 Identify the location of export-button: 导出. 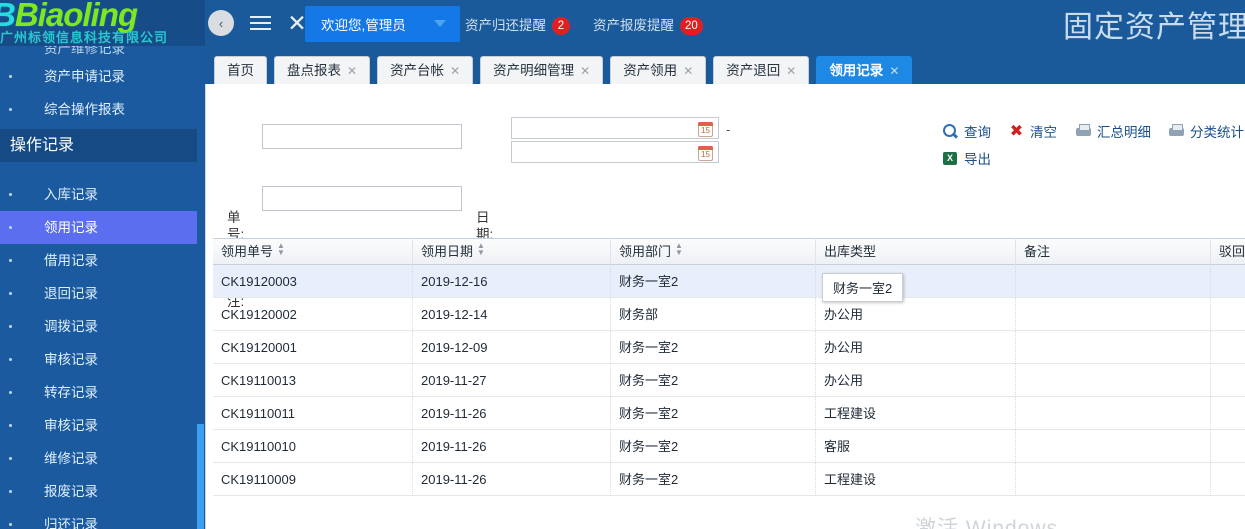
(966, 158).